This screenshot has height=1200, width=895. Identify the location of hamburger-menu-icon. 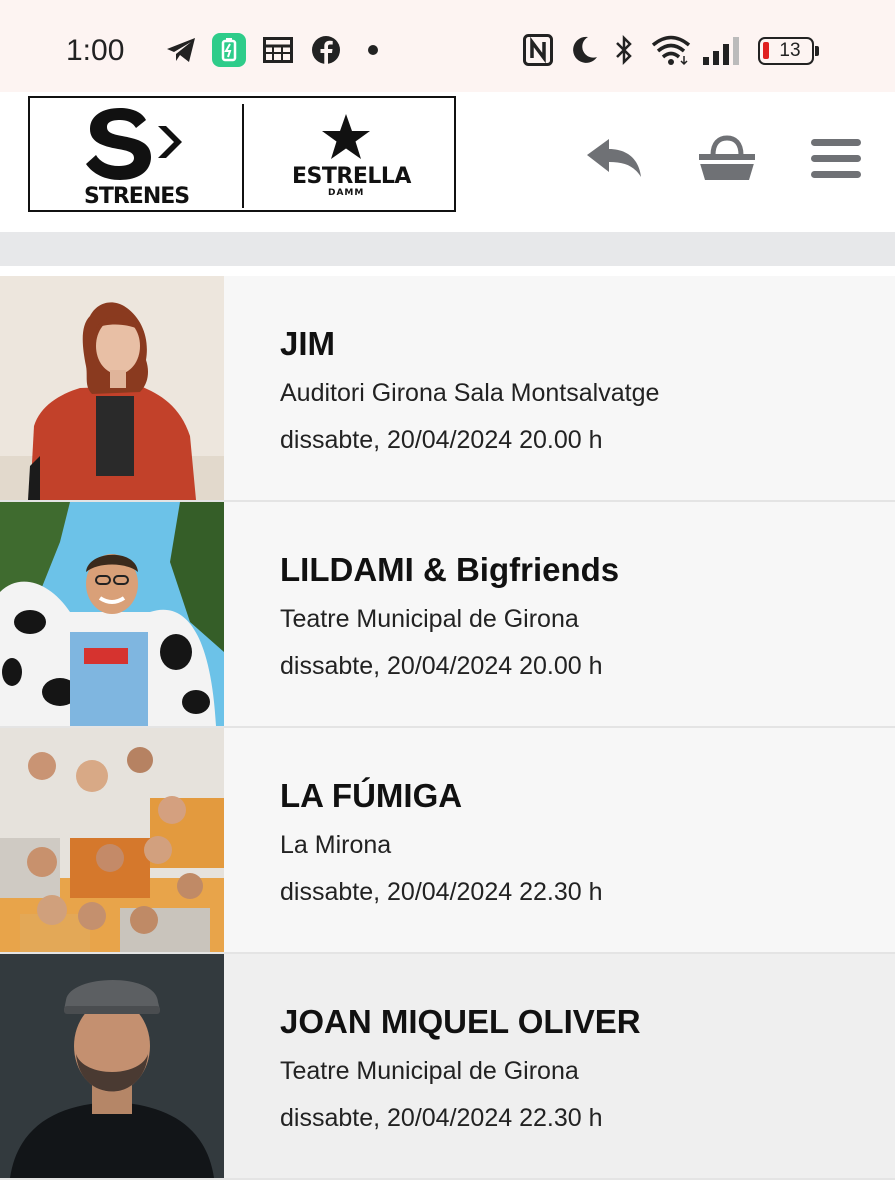
(836, 159).